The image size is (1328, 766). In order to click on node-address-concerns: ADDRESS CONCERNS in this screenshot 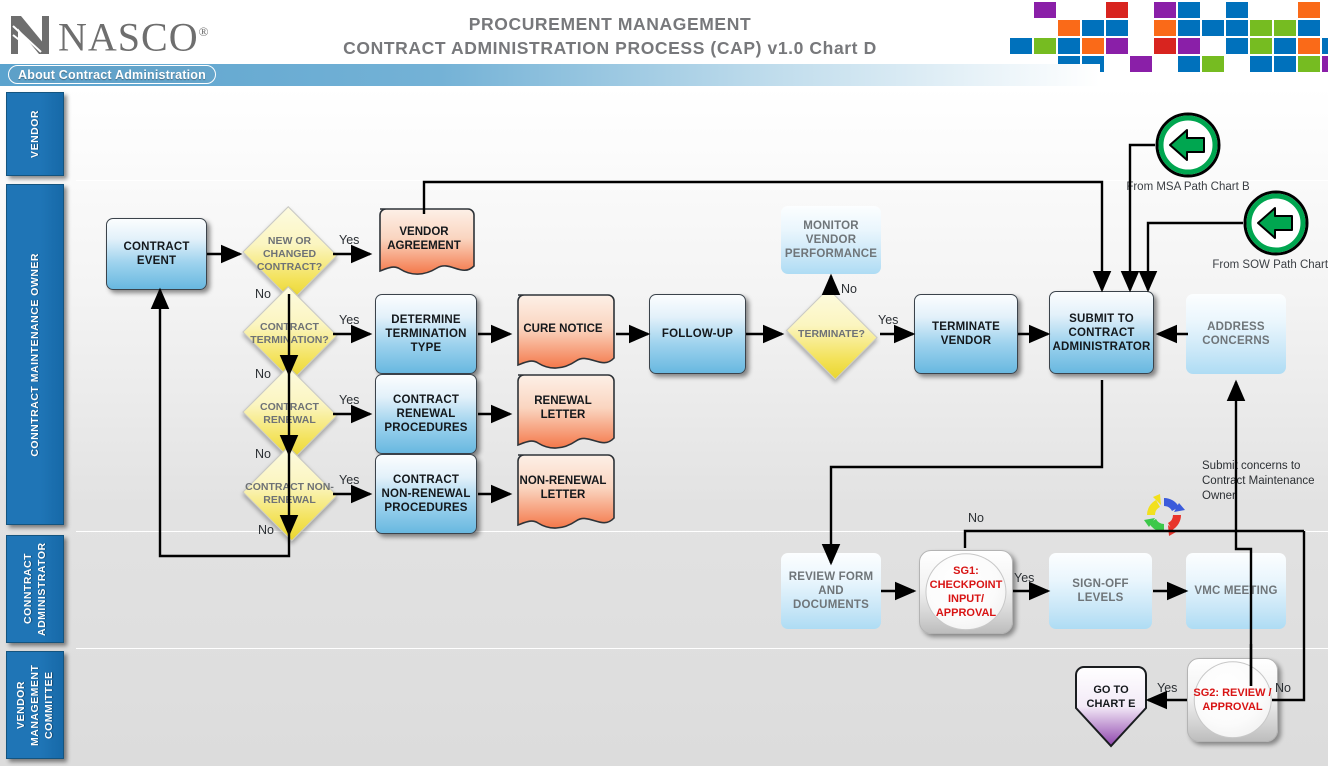, I will do `click(1236, 334)`.